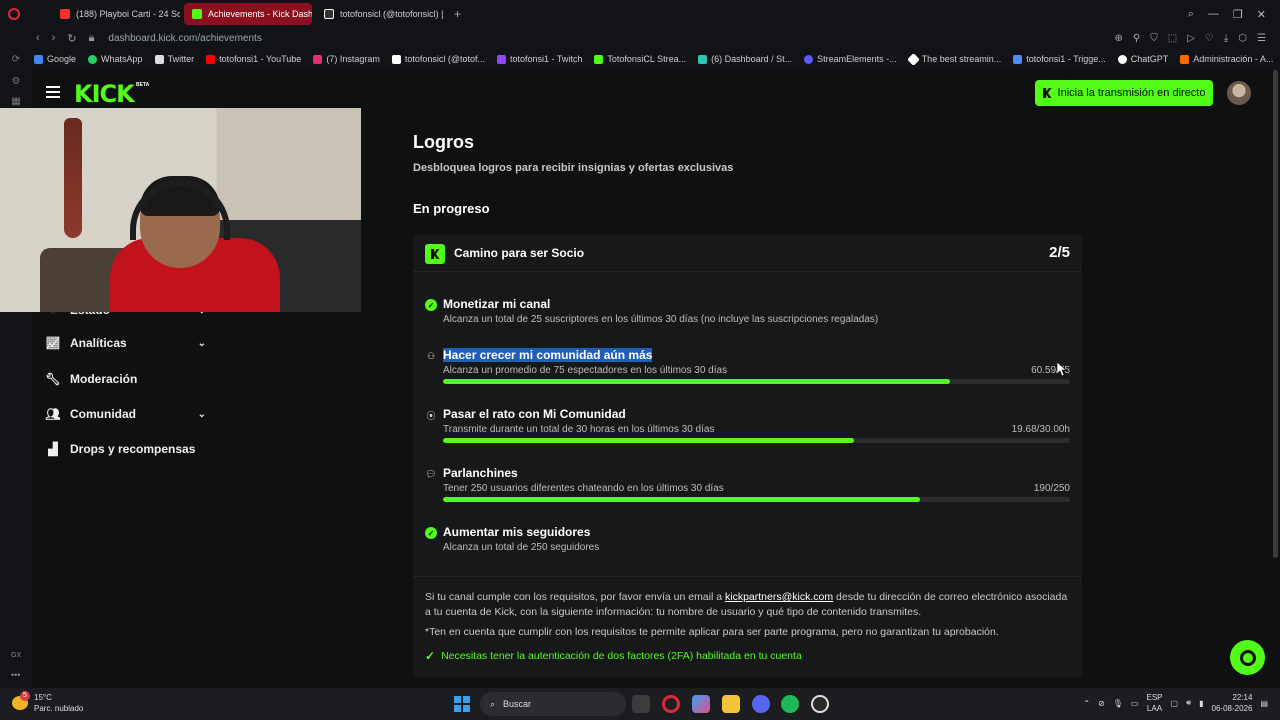  Describe the element at coordinates (539, 59) in the screenshot. I see `bookmark-twitch: totofonsi1 - Twitch` at that location.